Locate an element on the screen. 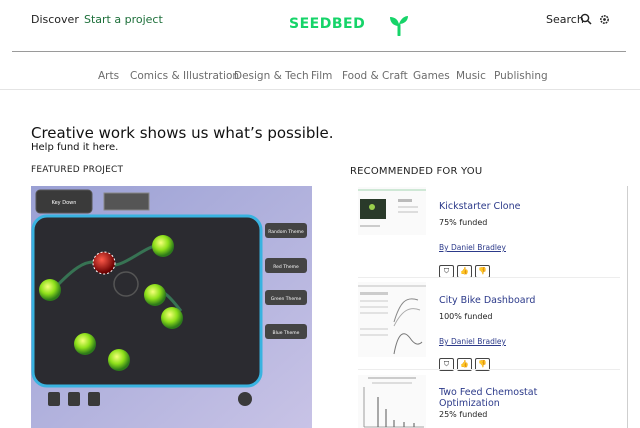 The height and width of the screenshot is (428, 640). recommended-scroll-edge is located at coordinates (627, 307).